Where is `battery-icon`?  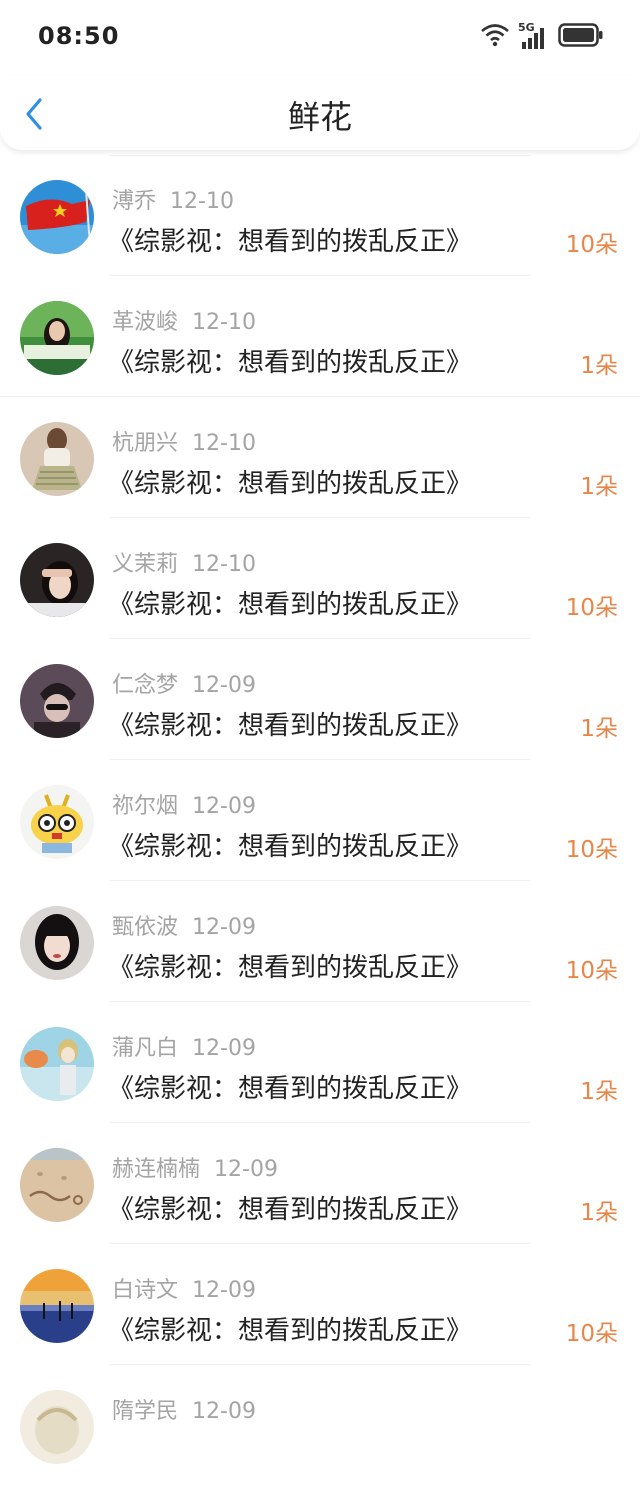 battery-icon is located at coordinates (581, 37).